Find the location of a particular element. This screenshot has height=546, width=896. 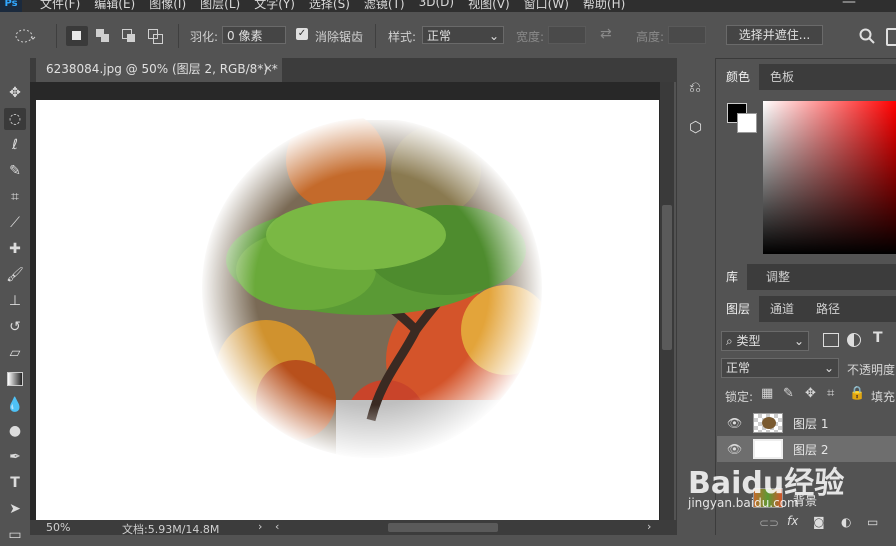

width-input is located at coordinates (567, 35).